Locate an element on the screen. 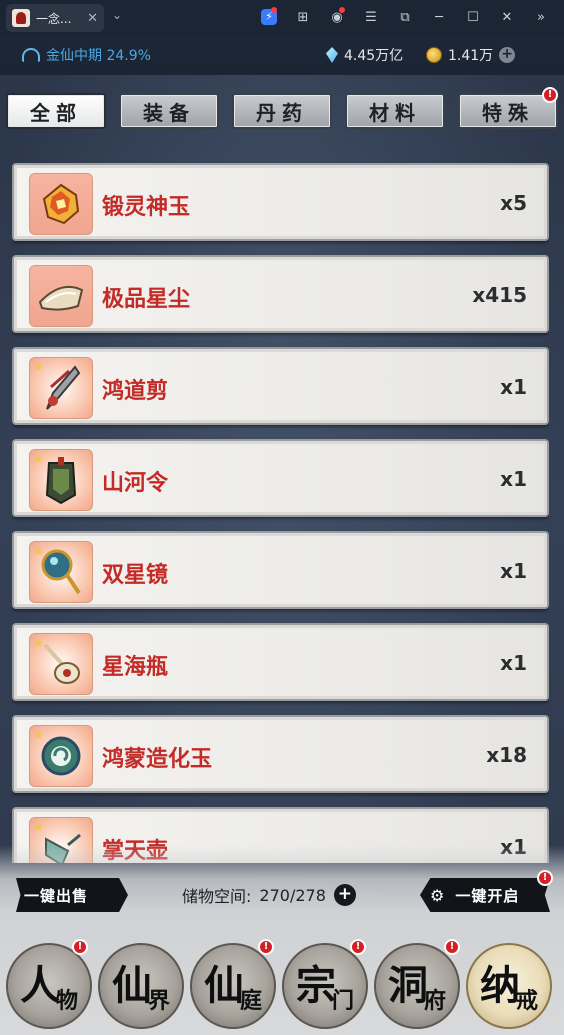 This screenshot has height=1035, width=564. tab-list-chevron-icon: ⌄ is located at coordinates (117, 15).